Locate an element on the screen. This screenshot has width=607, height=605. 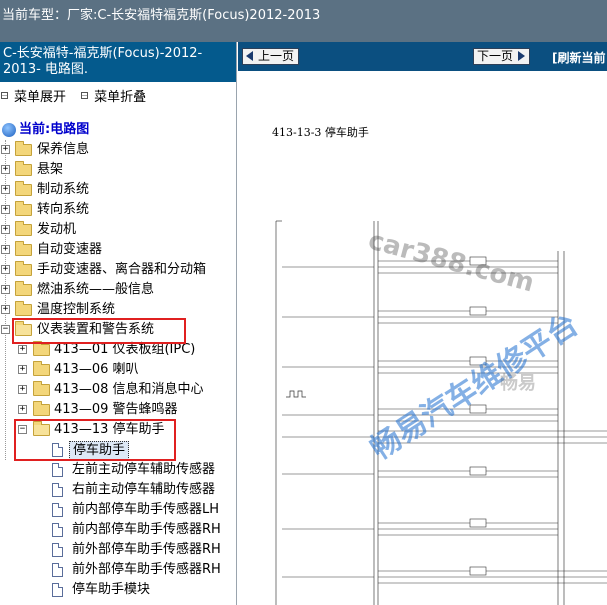
highlight-box-parking-aid is located at coordinates (95, 440).